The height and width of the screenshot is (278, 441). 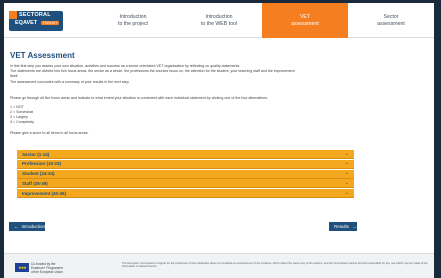 I want to click on results-button: Results →, so click(x=343, y=226).